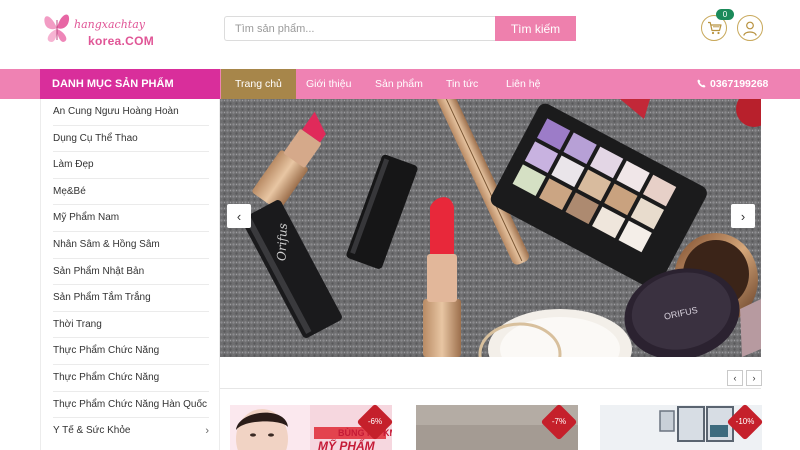 Image resolution: width=800 pixels, height=450 pixels. I want to click on logo-text-top: hangxachtay, so click(109, 24).